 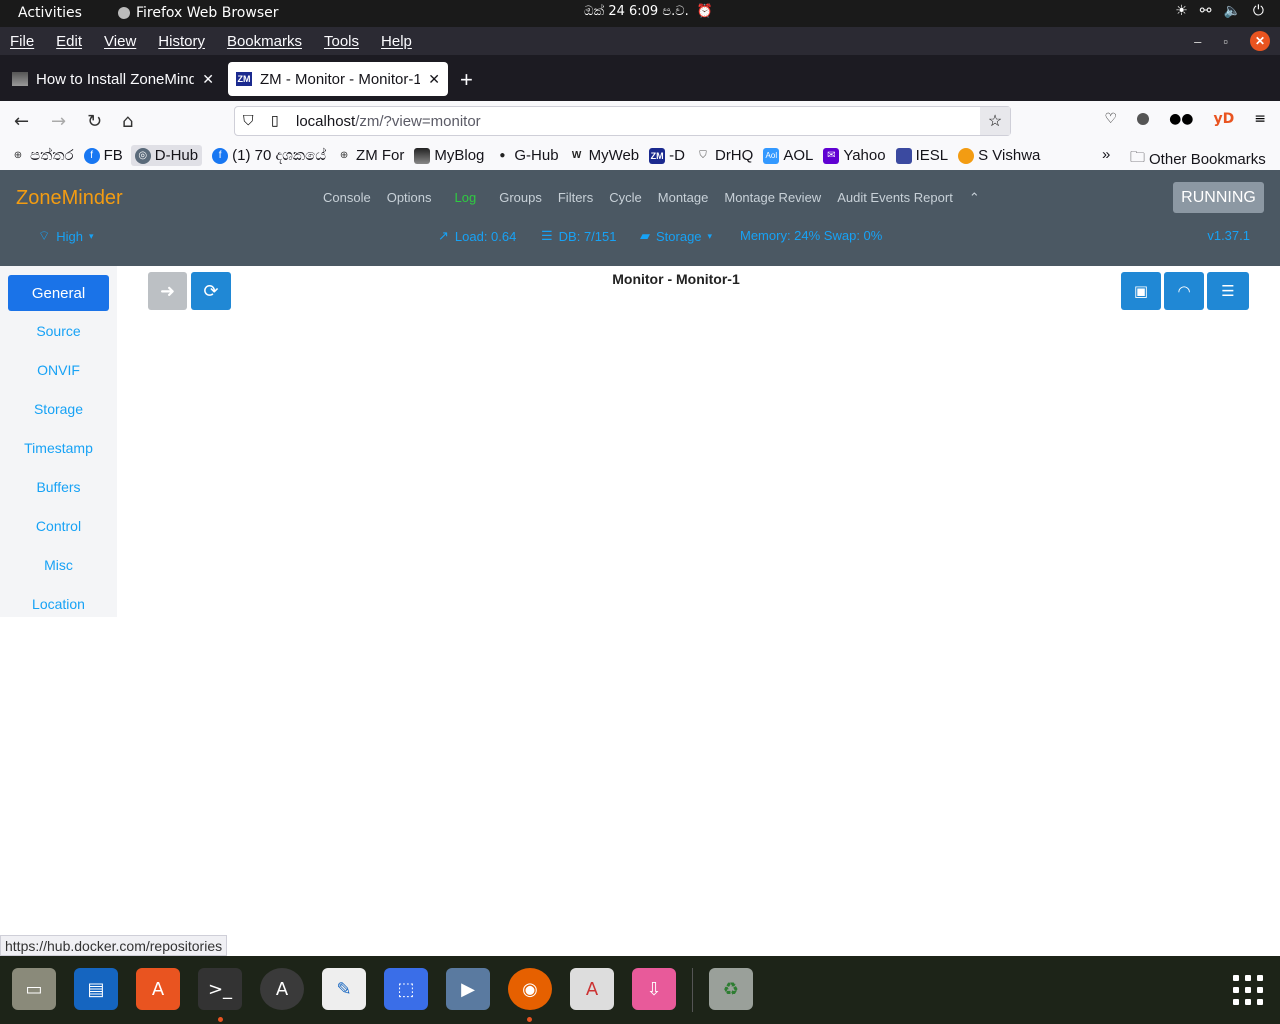 What do you see at coordinates (1207, 159) in the screenshot?
I see `other-bookmarks-label: Other Bookmarks` at bounding box center [1207, 159].